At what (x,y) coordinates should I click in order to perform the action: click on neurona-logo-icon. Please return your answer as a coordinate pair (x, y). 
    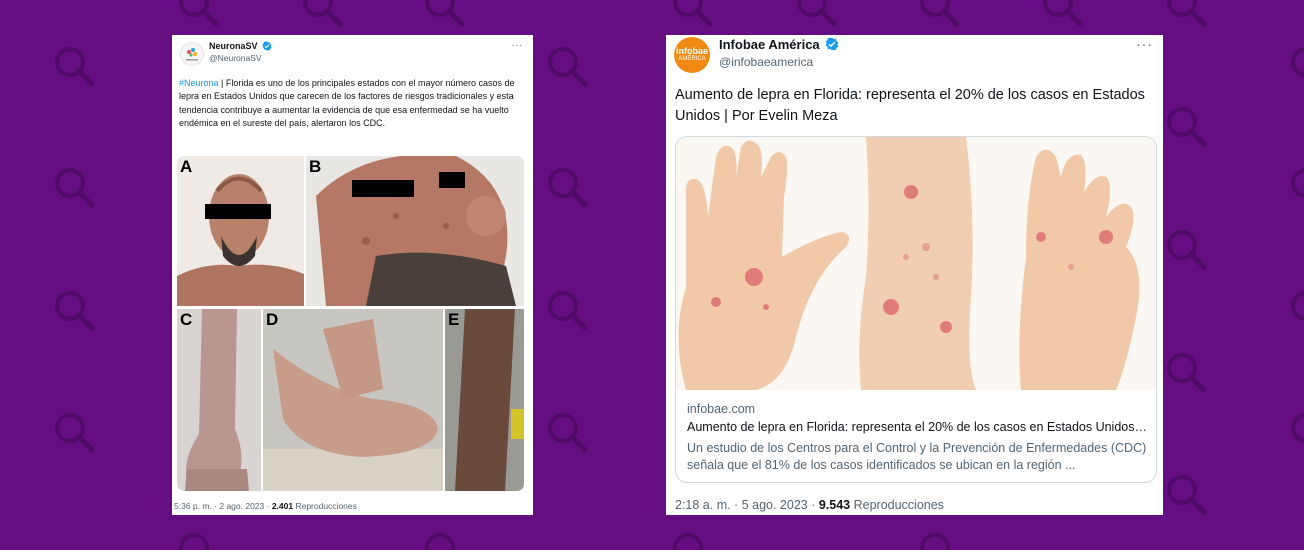
    Looking at the image, I should click on (192, 54).